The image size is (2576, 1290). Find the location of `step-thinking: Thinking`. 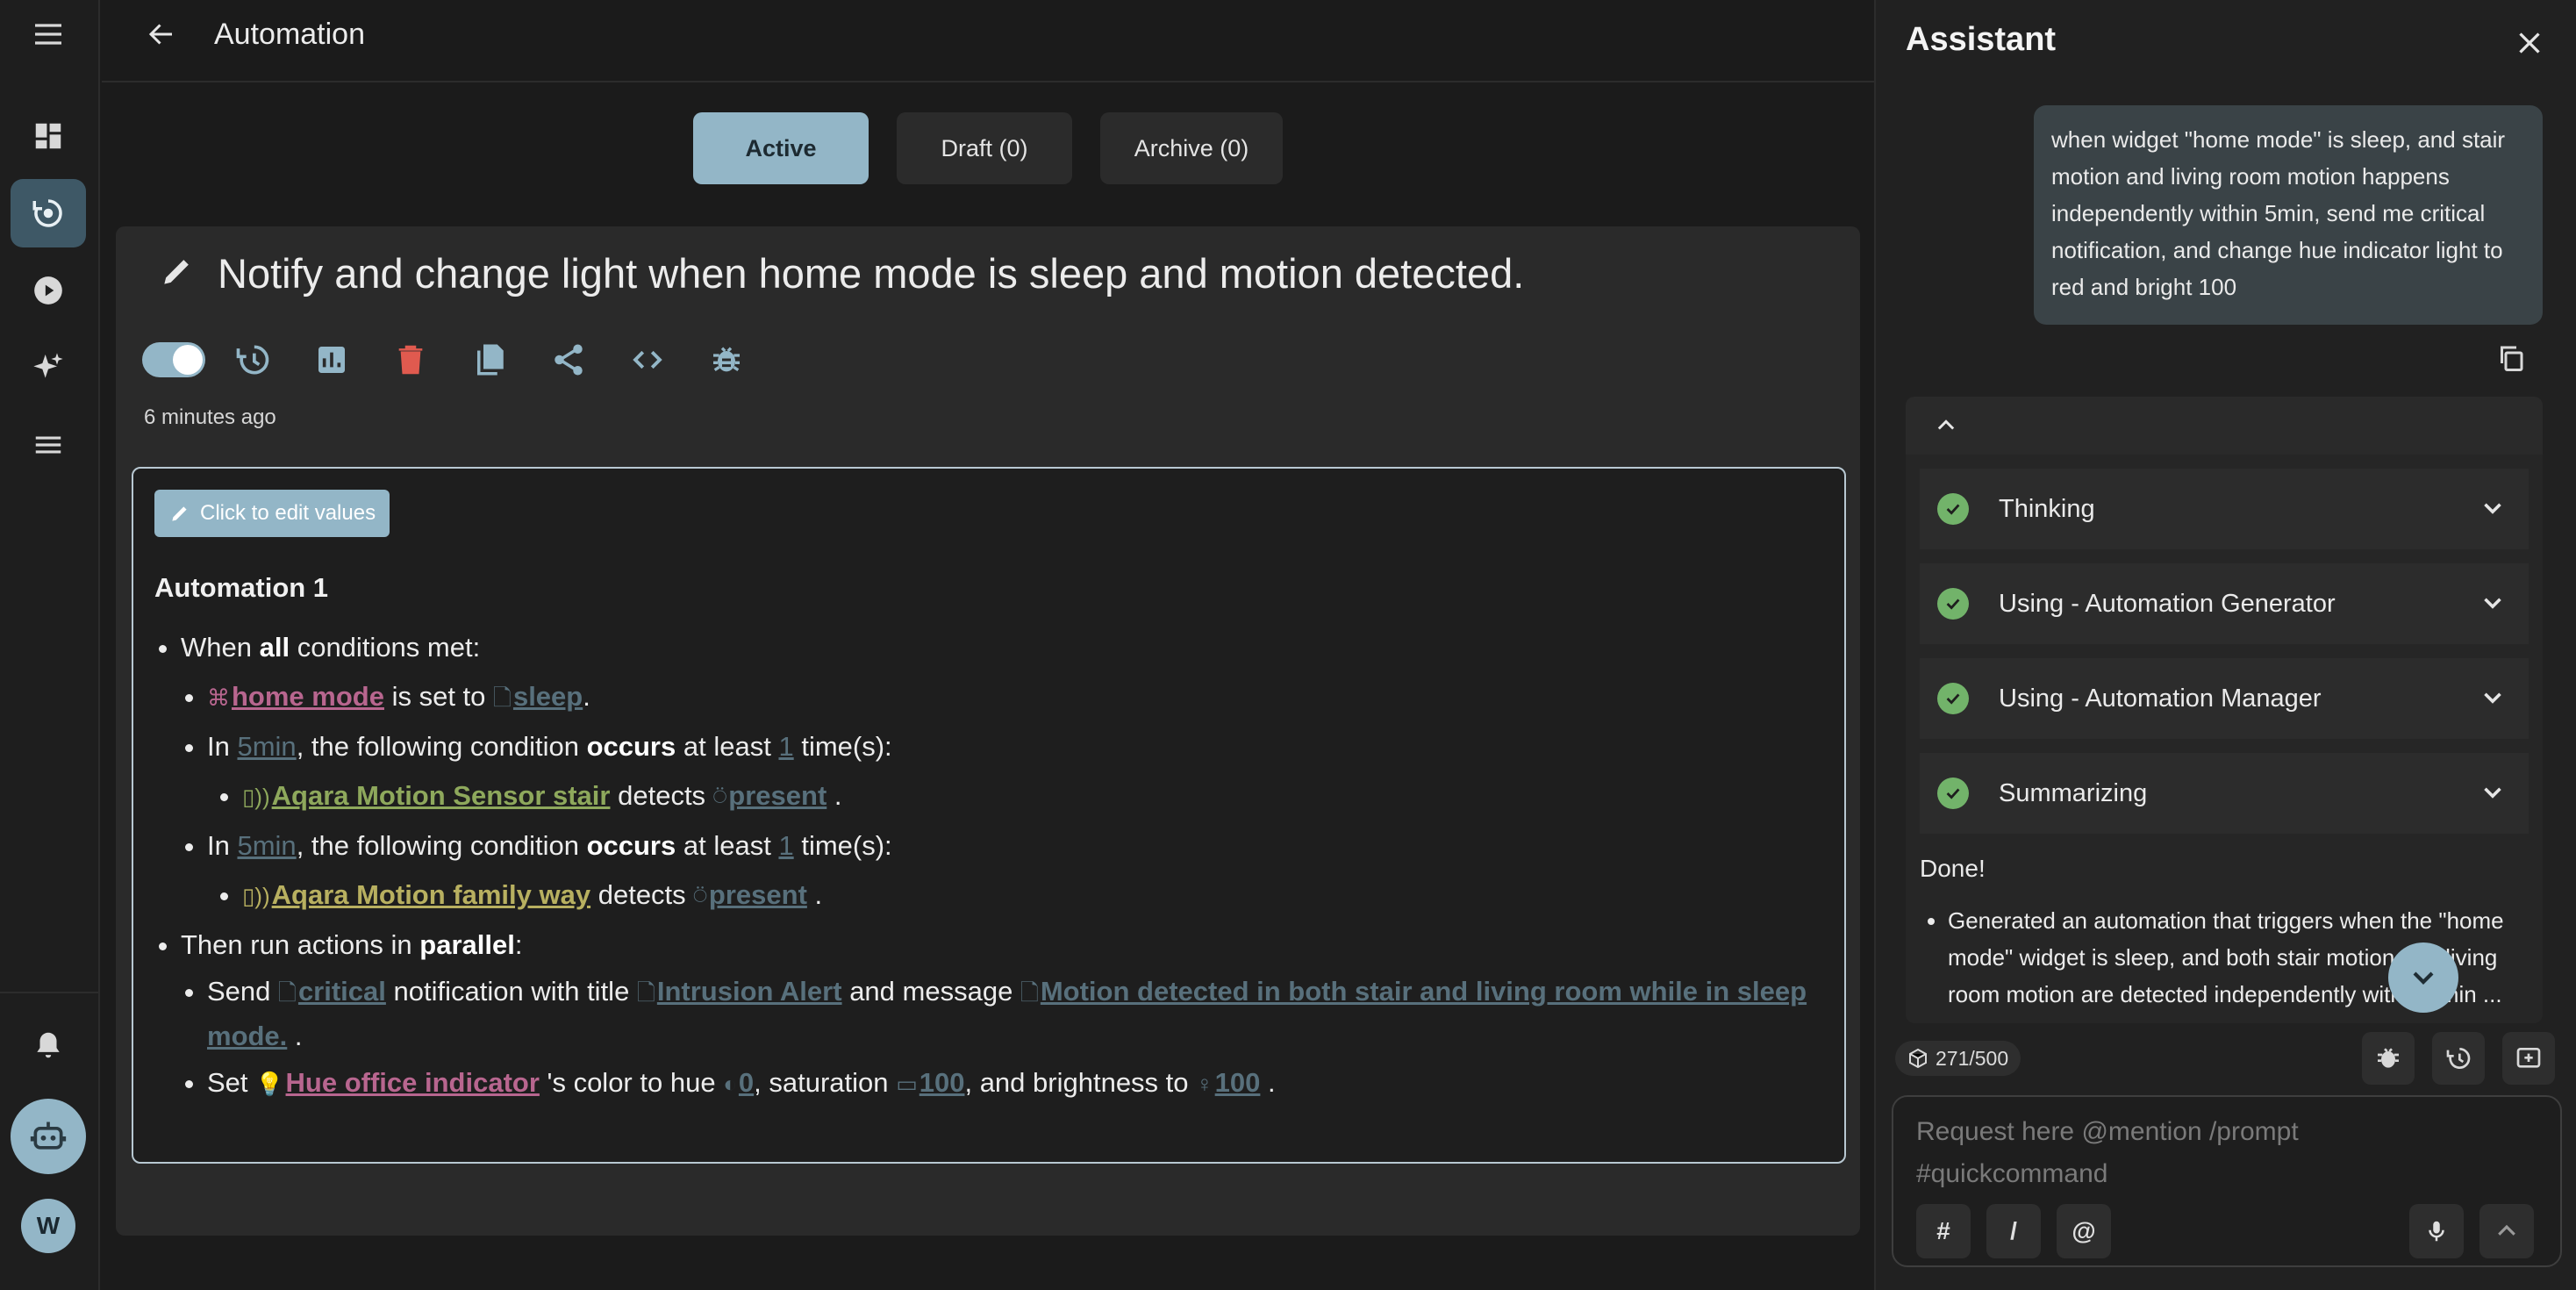

step-thinking: Thinking is located at coordinates (2224, 509).